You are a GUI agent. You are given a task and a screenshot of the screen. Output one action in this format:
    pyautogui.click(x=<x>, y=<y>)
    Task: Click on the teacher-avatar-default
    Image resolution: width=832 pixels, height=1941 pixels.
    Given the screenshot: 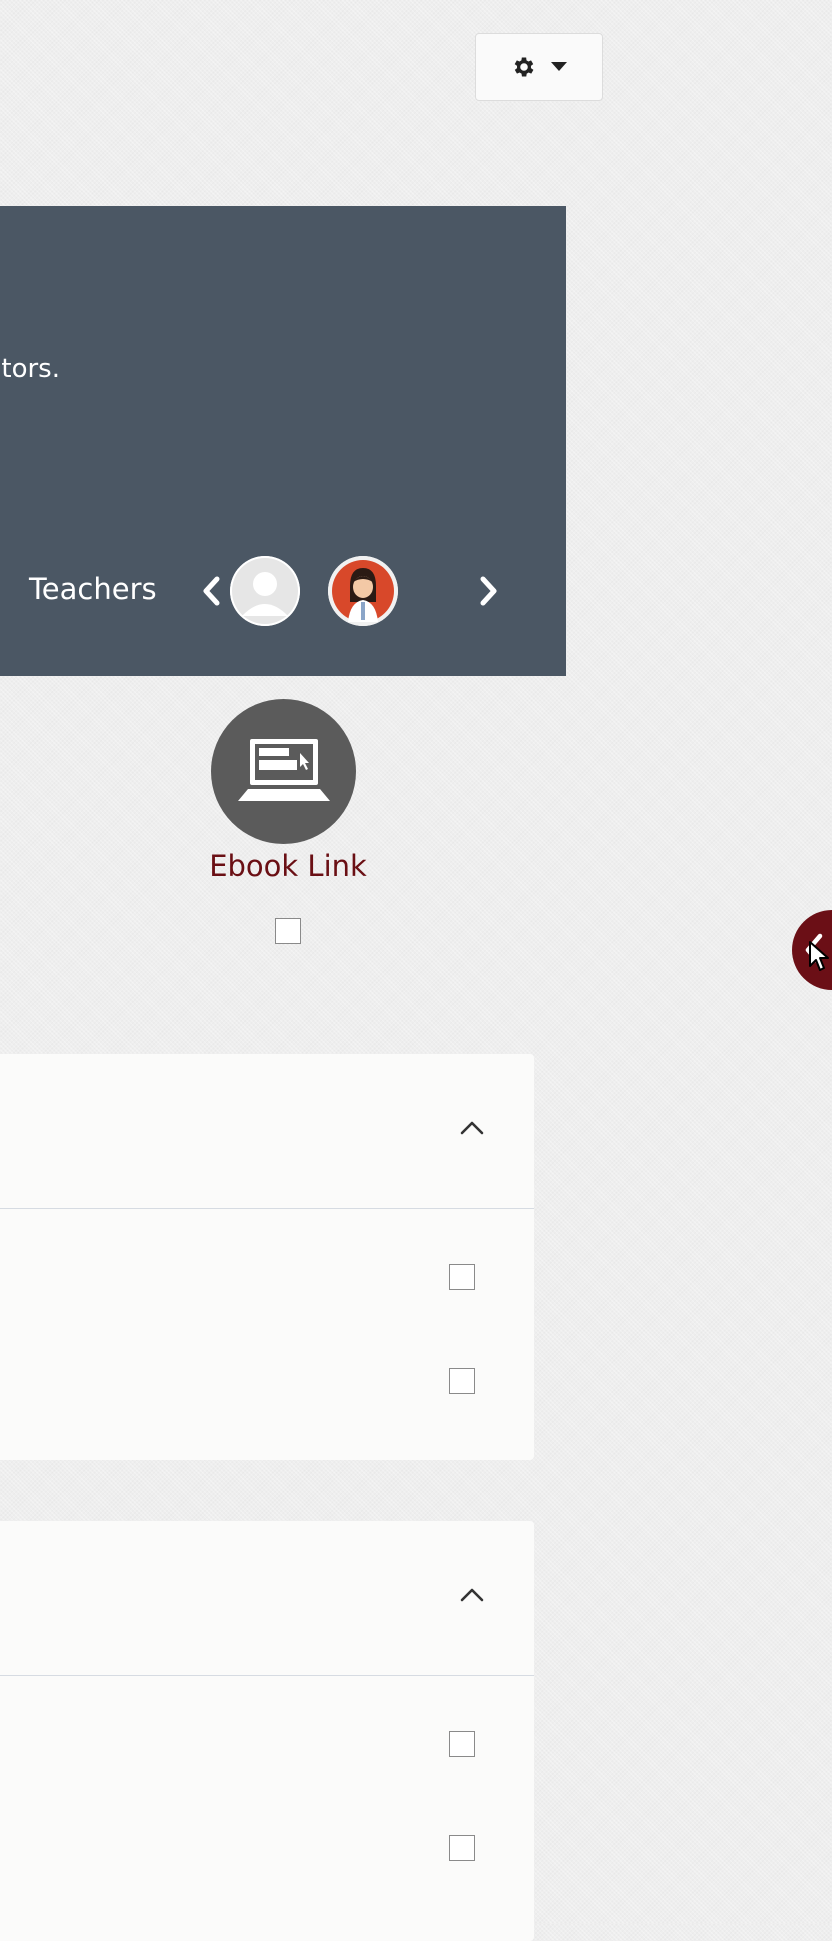 What is the action you would take?
    pyautogui.click(x=265, y=591)
    